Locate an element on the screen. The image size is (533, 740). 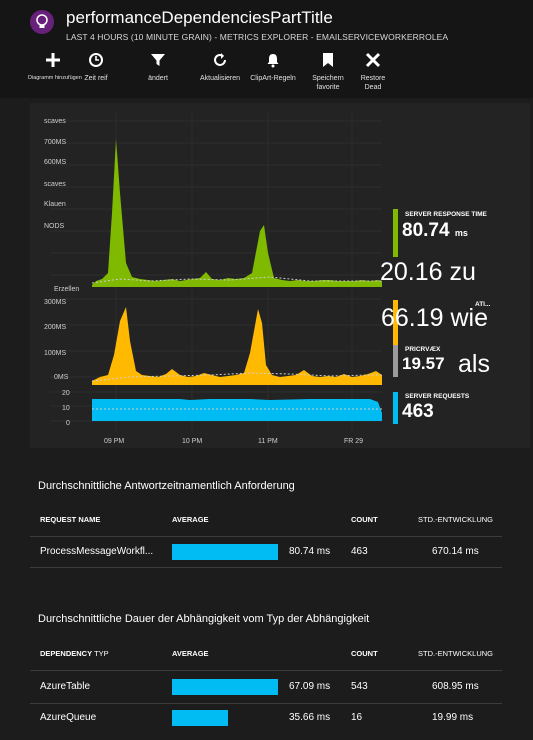
alert-rules-button: ClipArt-Regeln is located at coordinates (273, 67).